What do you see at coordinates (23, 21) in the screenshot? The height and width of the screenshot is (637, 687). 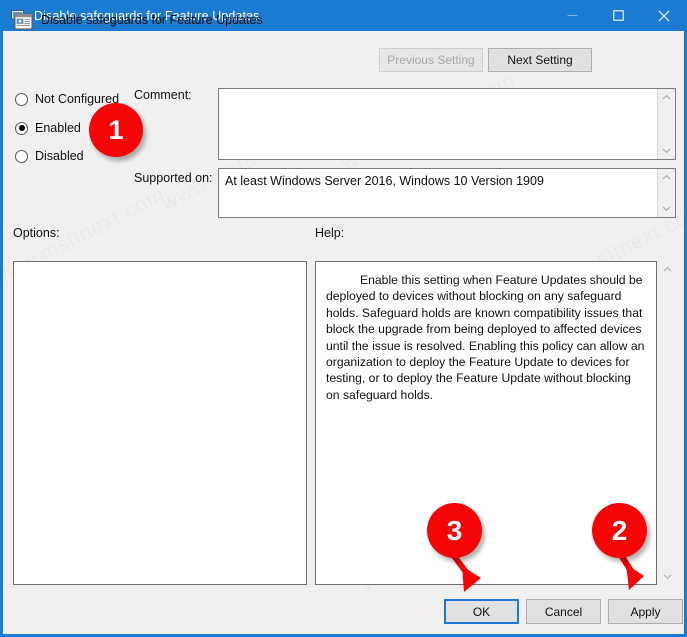 I see `group-policy-setting-icon` at bounding box center [23, 21].